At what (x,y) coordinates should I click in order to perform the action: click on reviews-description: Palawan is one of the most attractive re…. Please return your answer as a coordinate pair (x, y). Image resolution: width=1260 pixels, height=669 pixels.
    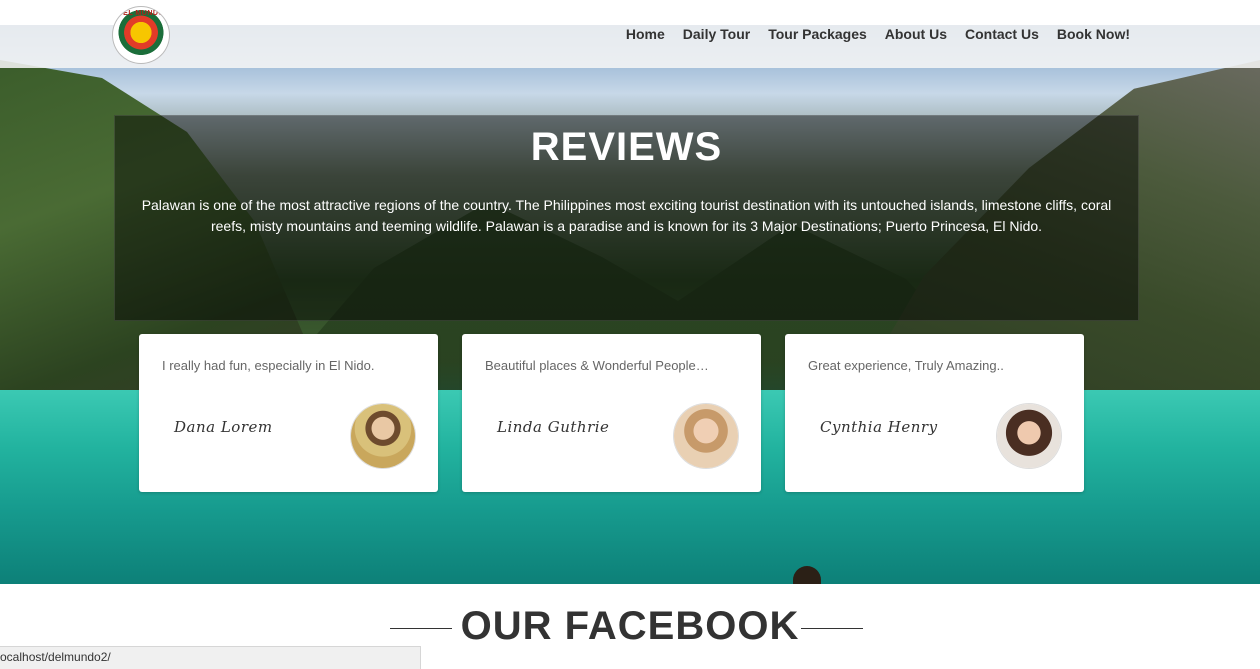
    Looking at the image, I should click on (626, 215).